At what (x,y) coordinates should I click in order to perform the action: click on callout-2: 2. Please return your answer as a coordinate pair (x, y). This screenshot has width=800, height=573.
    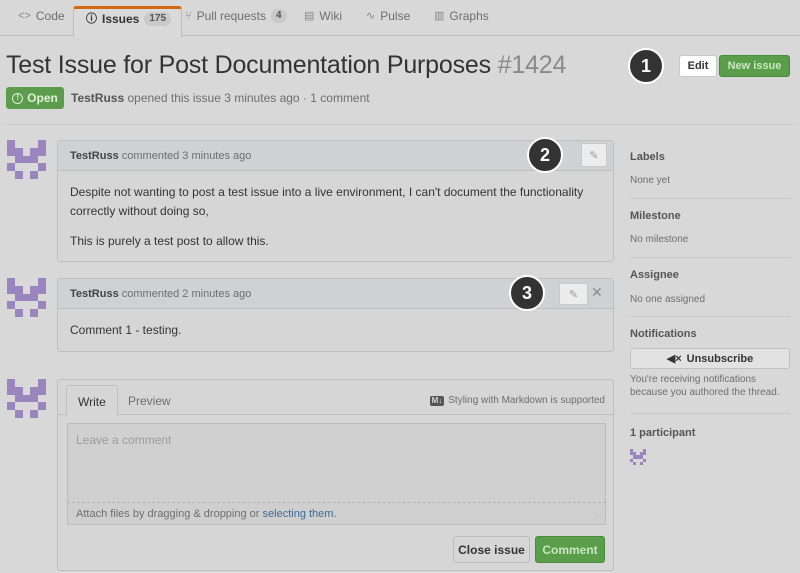
    Looking at the image, I should click on (545, 155).